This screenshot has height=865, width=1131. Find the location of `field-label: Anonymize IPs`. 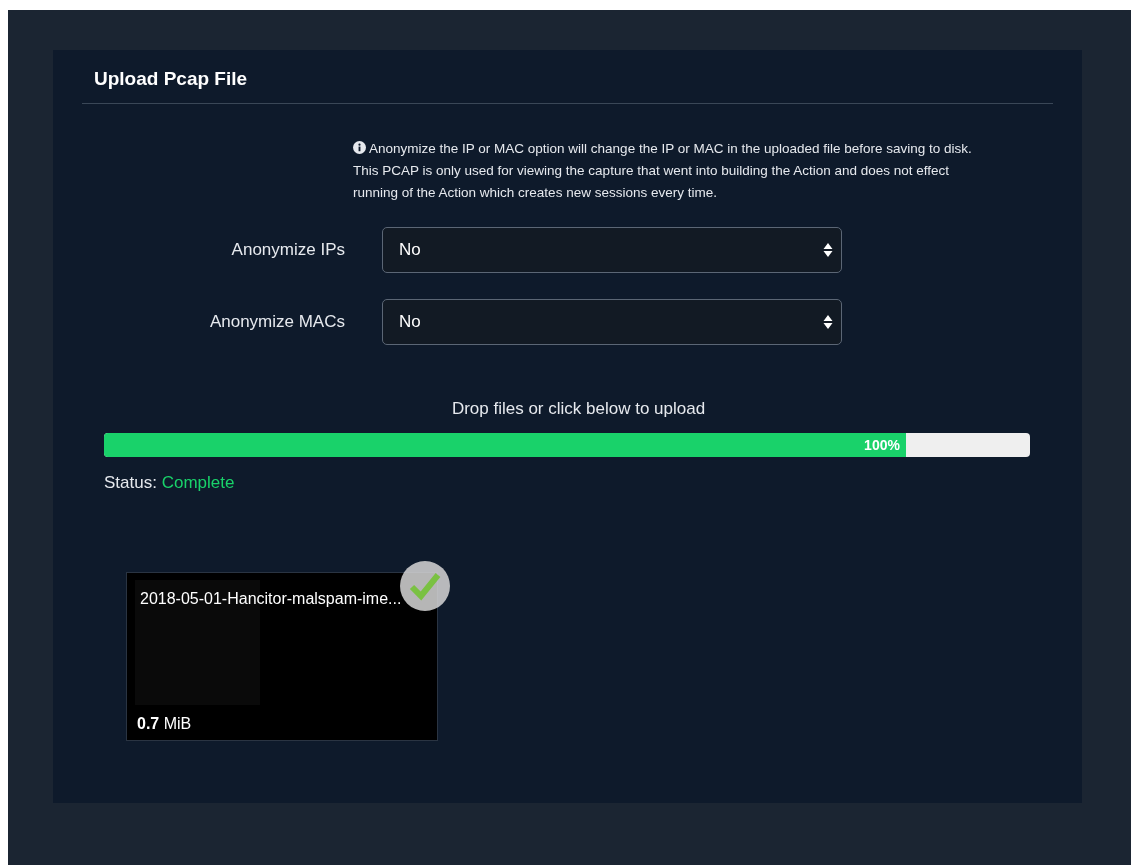

field-label: Anonymize IPs is located at coordinates (287, 250).